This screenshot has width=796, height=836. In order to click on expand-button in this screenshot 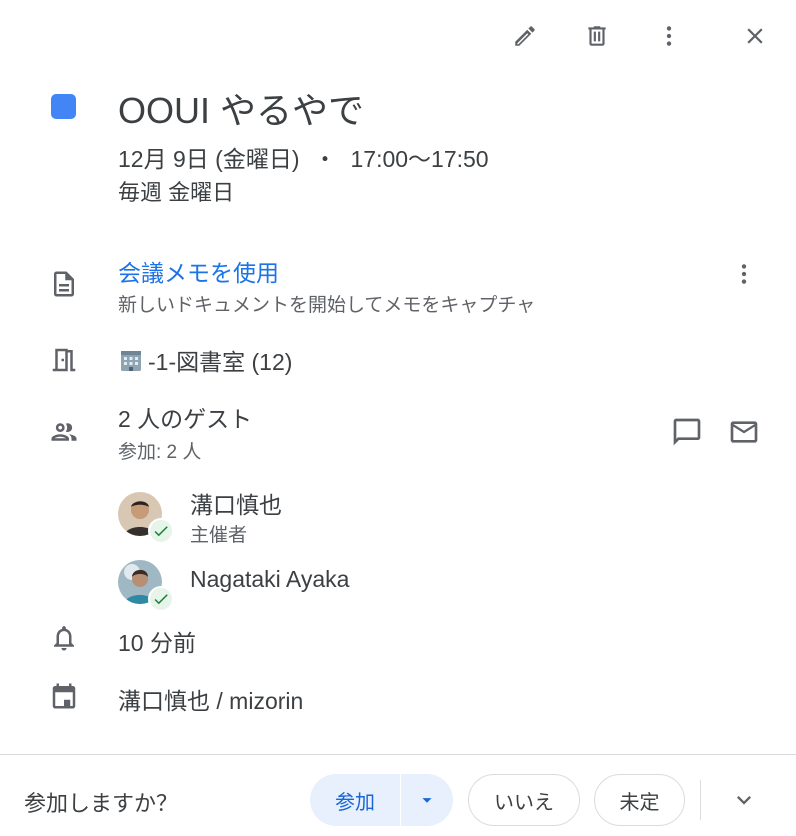, I will do `click(744, 800)`.